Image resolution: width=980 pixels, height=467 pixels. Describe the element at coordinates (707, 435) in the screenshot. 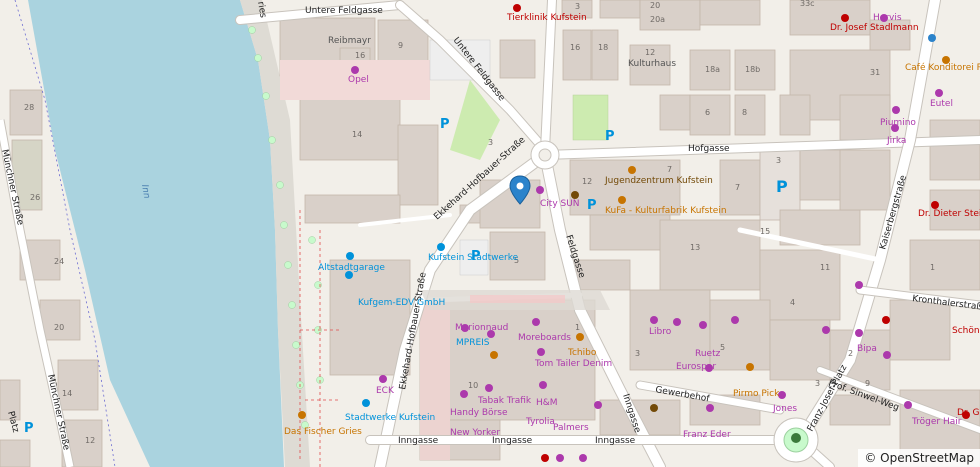

I see `poi-franz-eder-label: Franz Eder` at that location.